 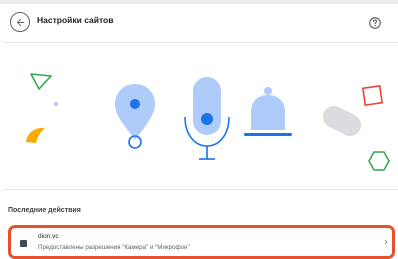 I want to click on page-header: Настройки сайтов, so click(x=201, y=23).